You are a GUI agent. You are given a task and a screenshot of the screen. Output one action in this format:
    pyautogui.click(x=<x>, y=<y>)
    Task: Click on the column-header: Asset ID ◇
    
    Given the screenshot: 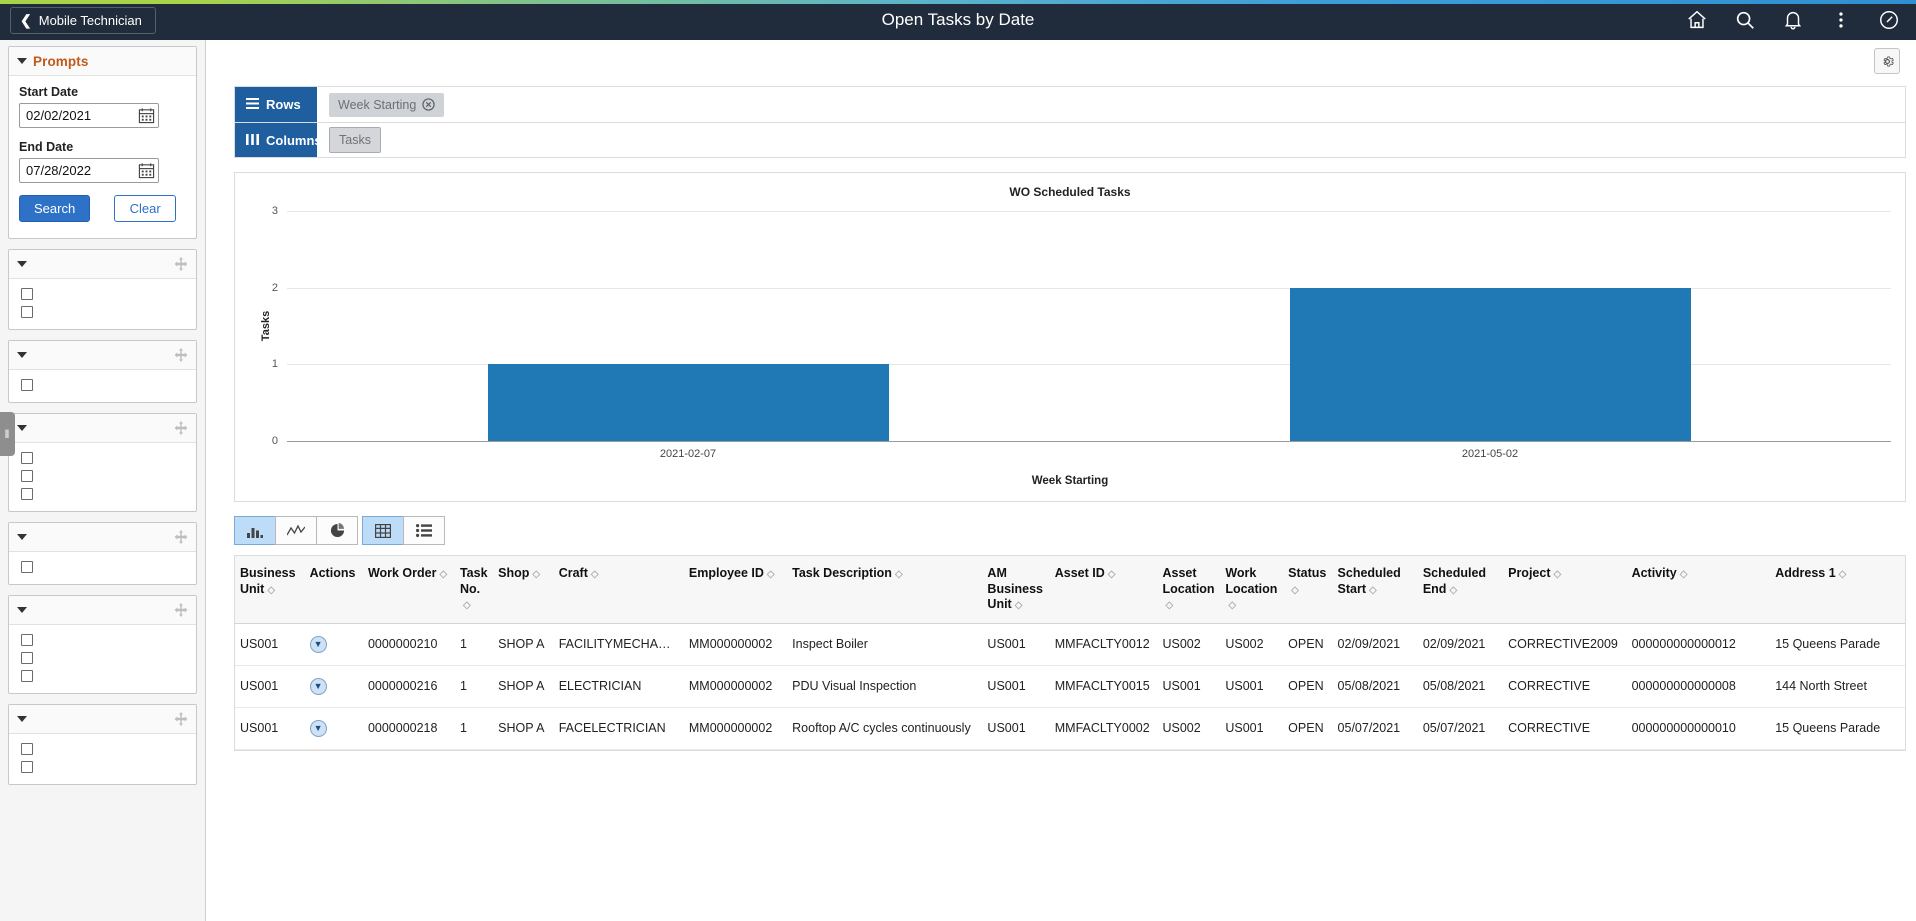 What is the action you would take?
    pyautogui.click(x=1103, y=590)
    